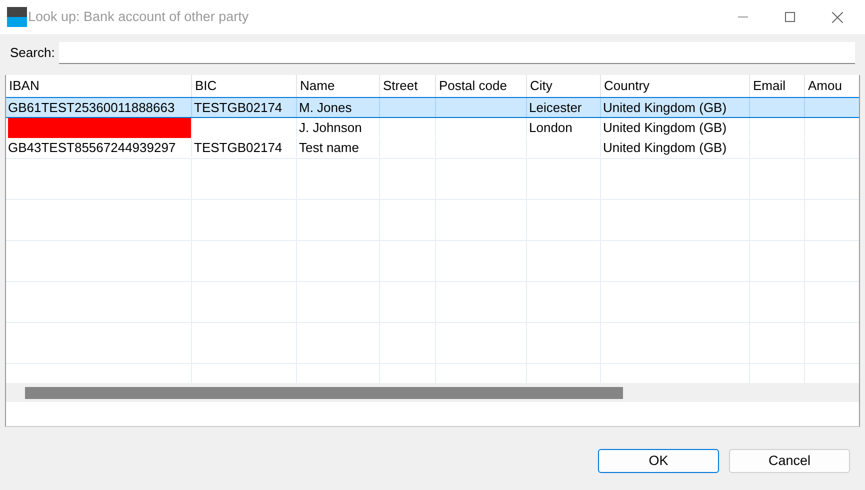  I want to click on table-cell-text: Test name, so click(329, 147).